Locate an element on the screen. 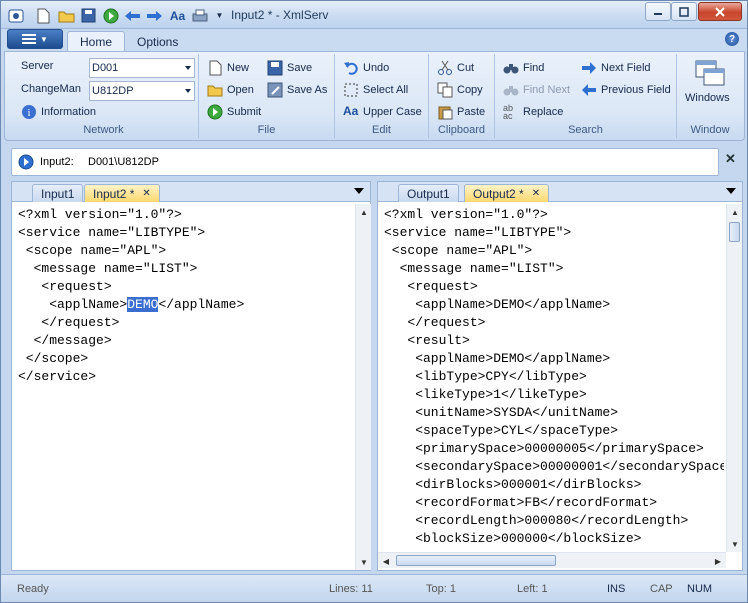 The image size is (748, 603). submit-icon is located at coordinates (110, 15).